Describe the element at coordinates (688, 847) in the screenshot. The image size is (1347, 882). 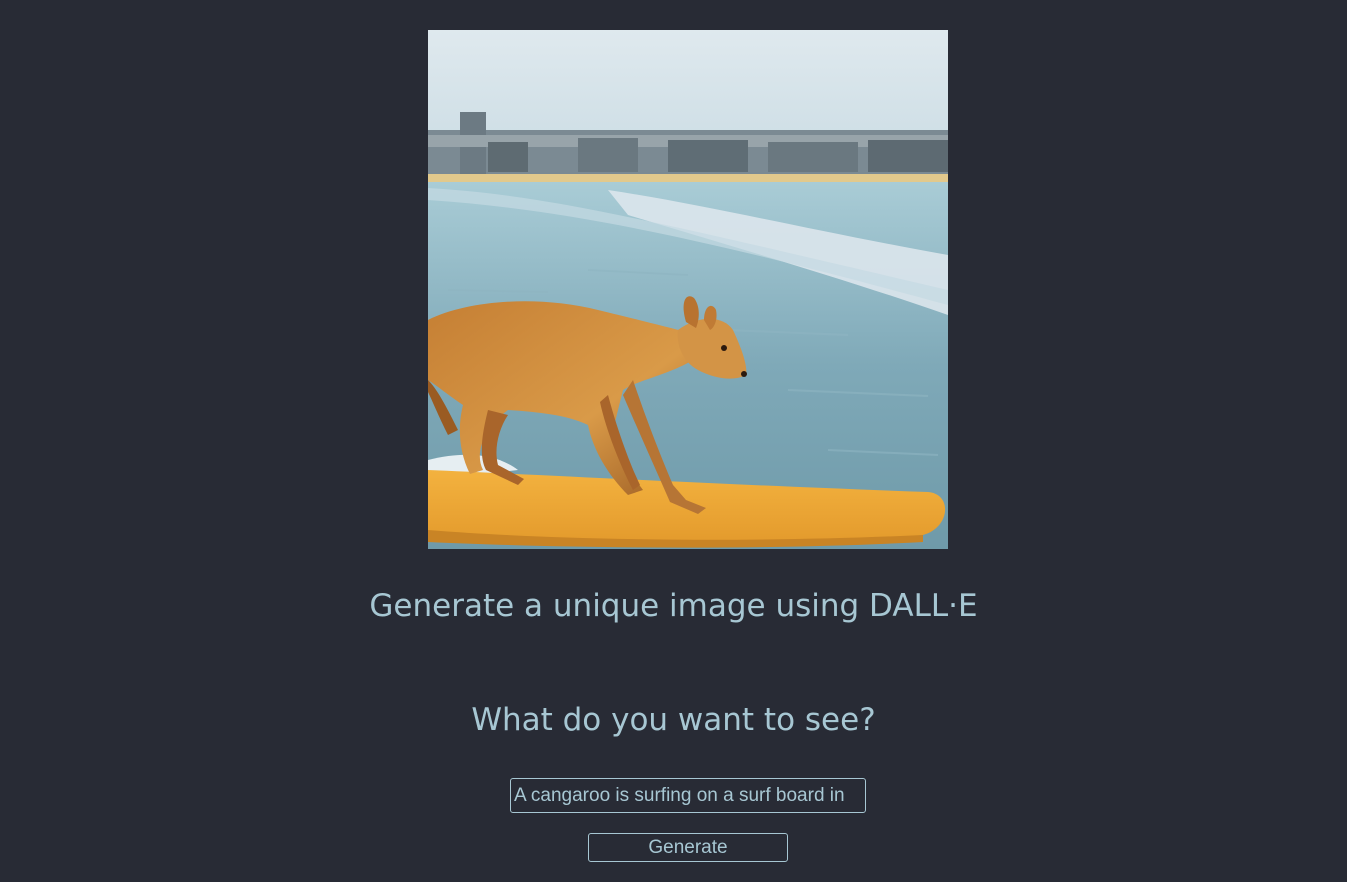
I see `generate-button: Generate` at that location.